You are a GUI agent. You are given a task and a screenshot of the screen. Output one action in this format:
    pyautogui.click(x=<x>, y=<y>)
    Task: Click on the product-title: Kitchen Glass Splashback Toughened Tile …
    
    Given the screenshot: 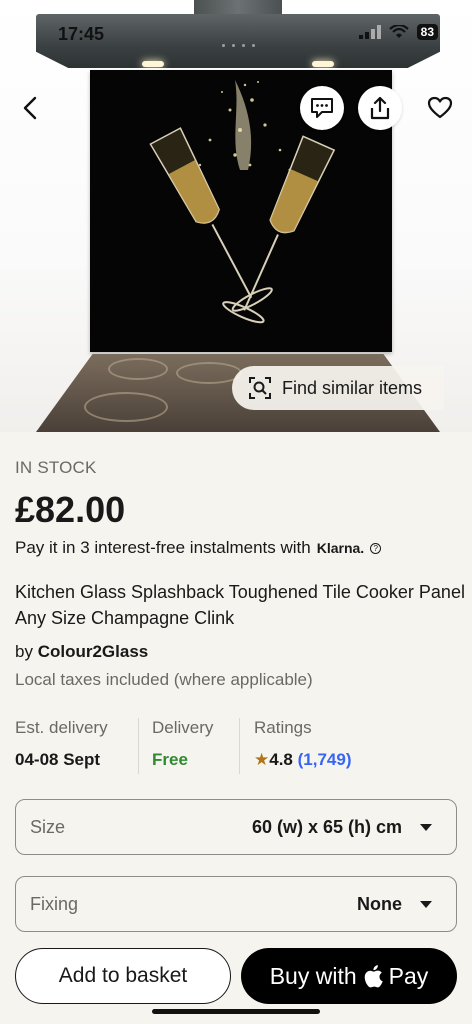 What is the action you would take?
    pyautogui.click(x=240, y=605)
    